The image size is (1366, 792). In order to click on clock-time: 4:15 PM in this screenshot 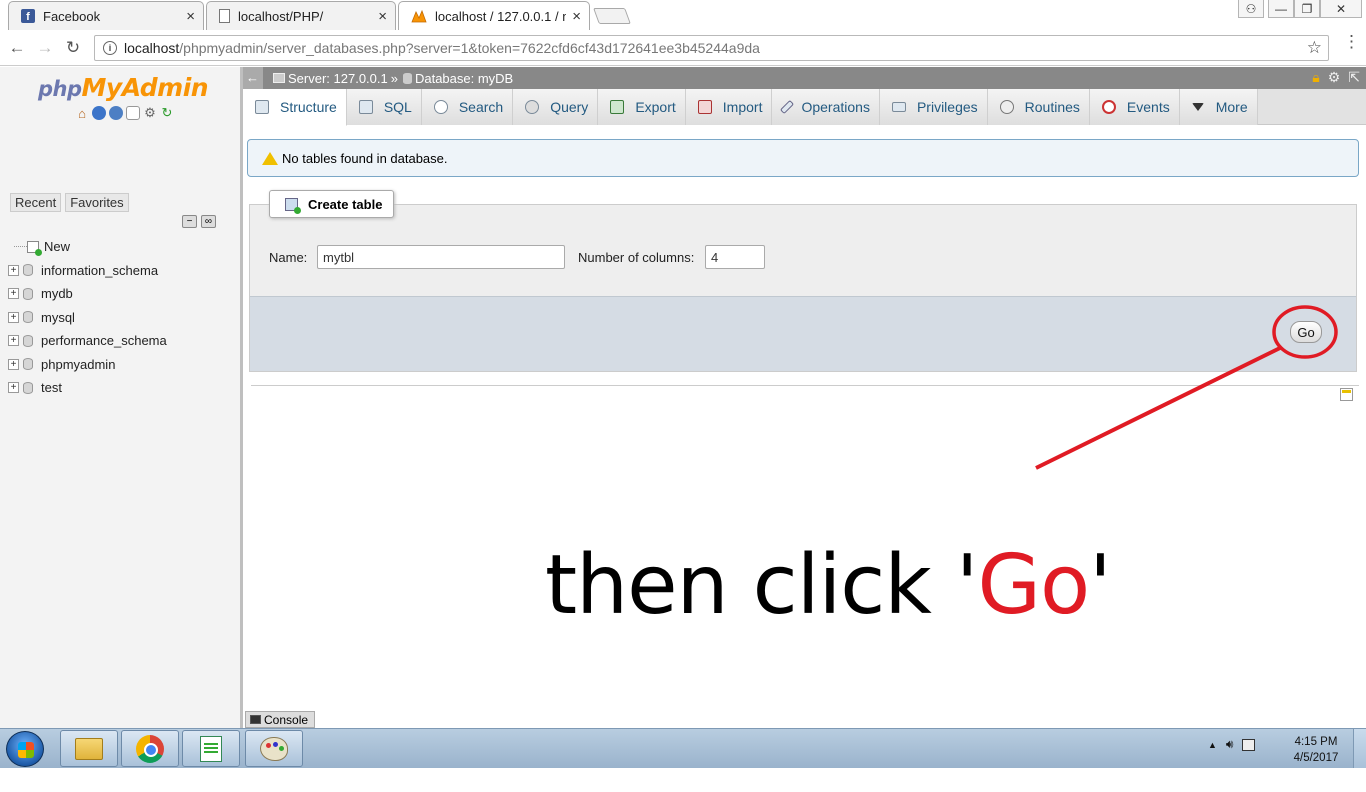, I will do `click(1316, 742)`.